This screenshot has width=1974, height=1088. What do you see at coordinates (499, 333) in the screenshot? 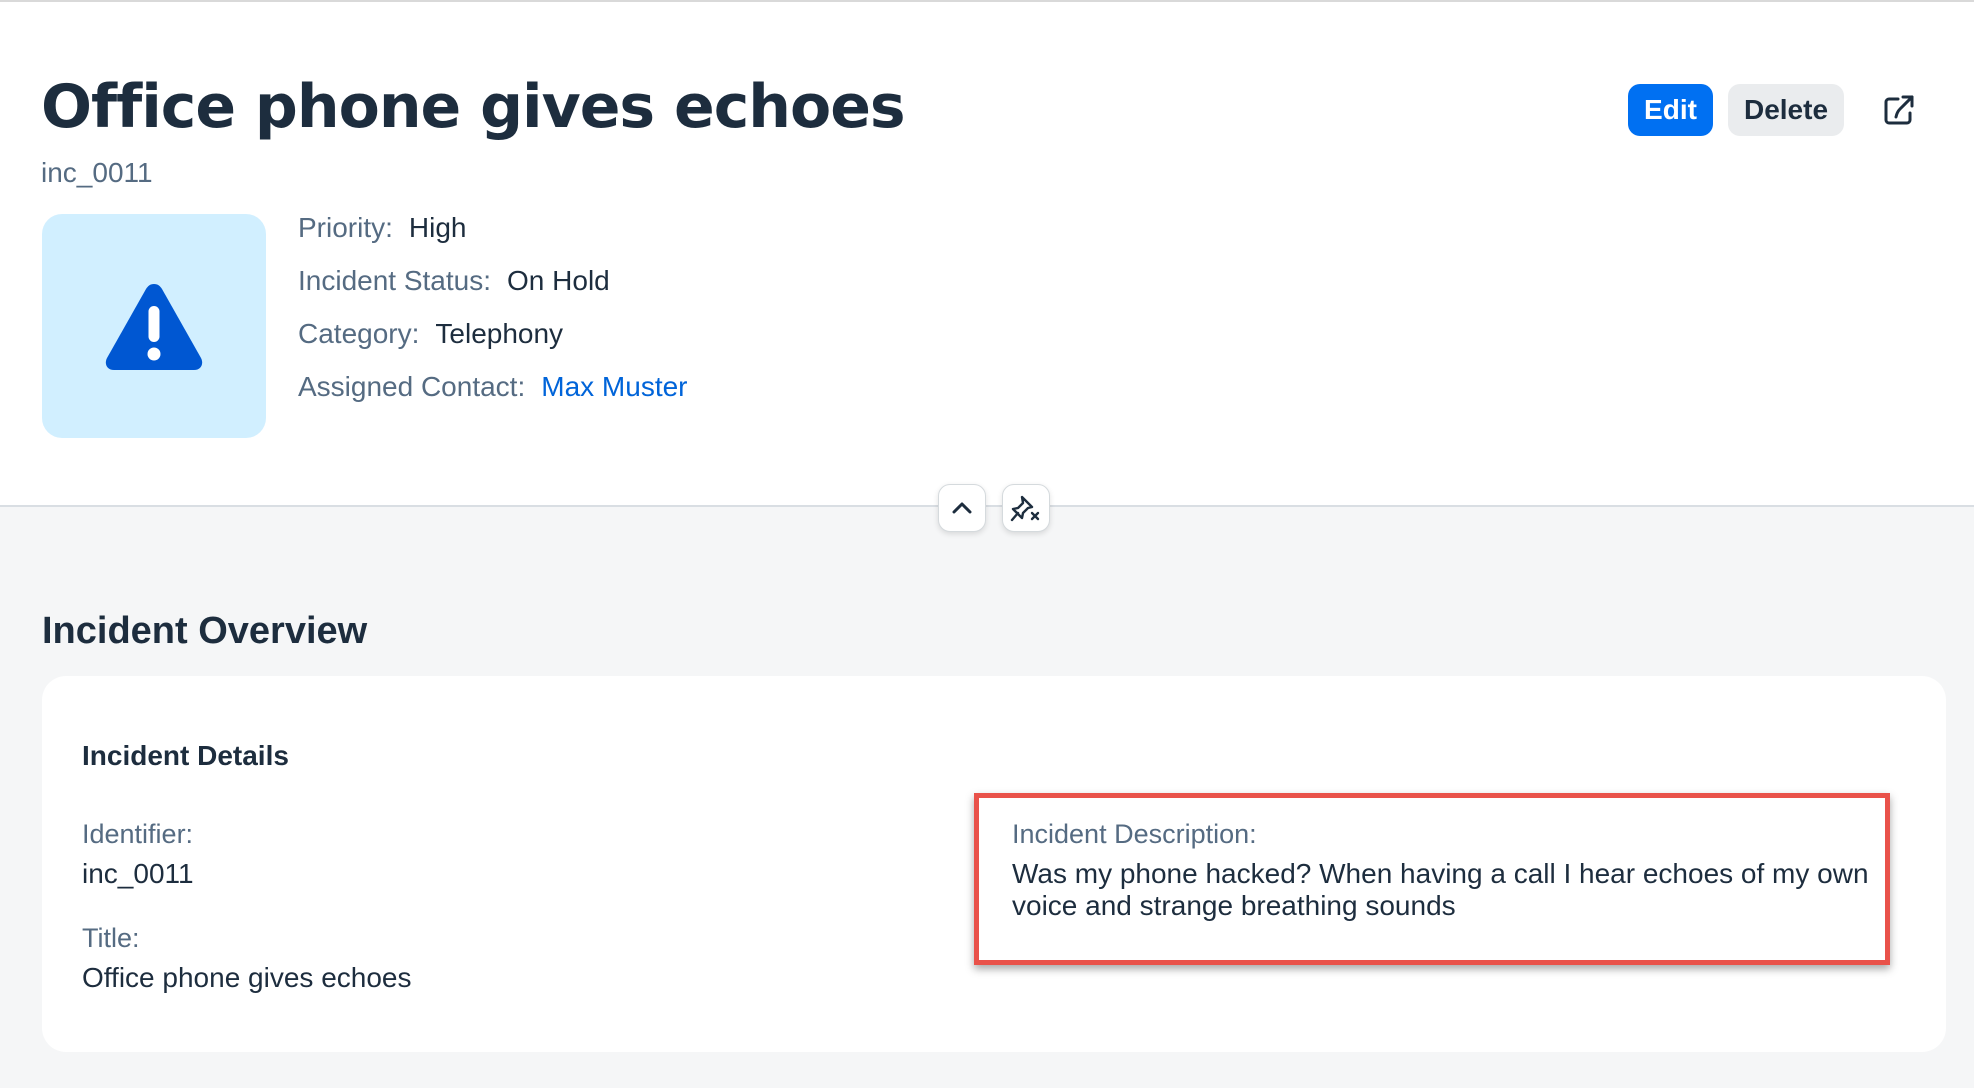
I see `category-value: Telephony` at bounding box center [499, 333].